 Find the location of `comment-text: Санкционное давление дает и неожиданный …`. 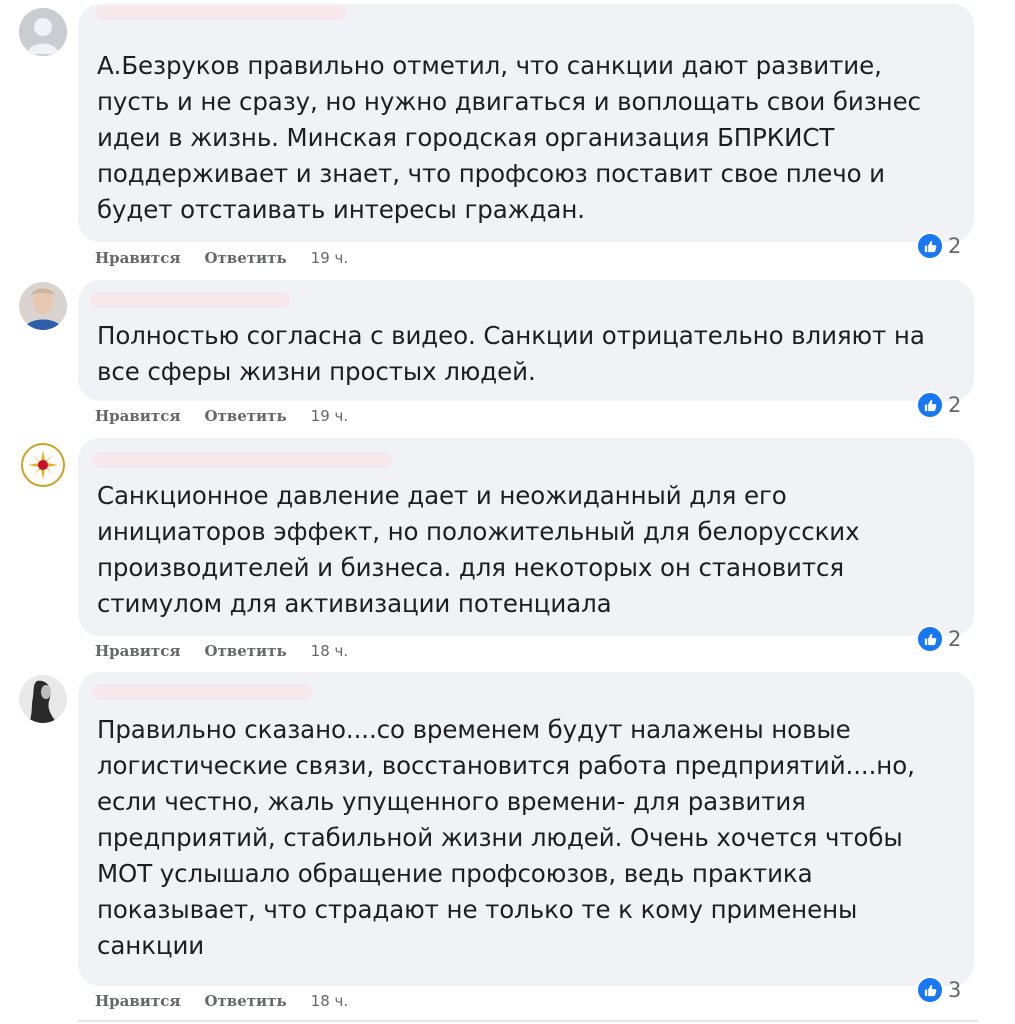

comment-text: Санкционное давление дает и неожиданный … is located at coordinates (478, 549).